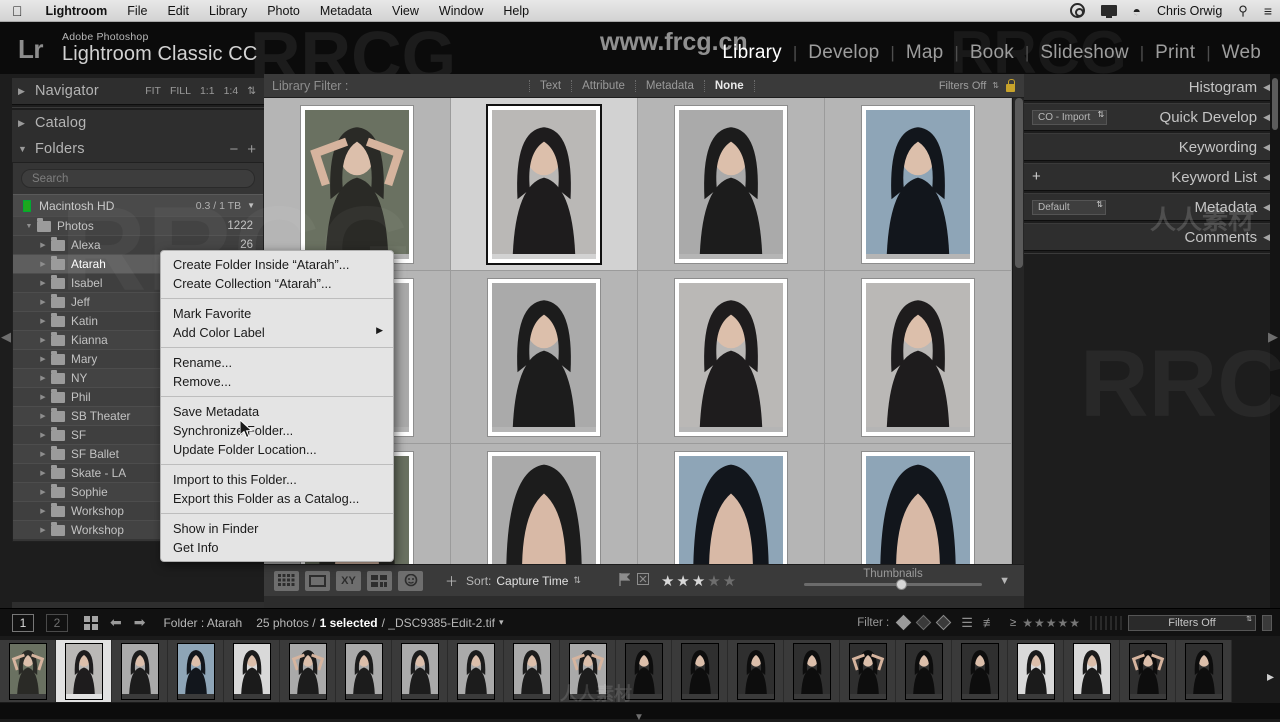 This screenshot has width=1280, height=722. I want to click on filter-tab-metadata: Metadata, so click(669, 85).